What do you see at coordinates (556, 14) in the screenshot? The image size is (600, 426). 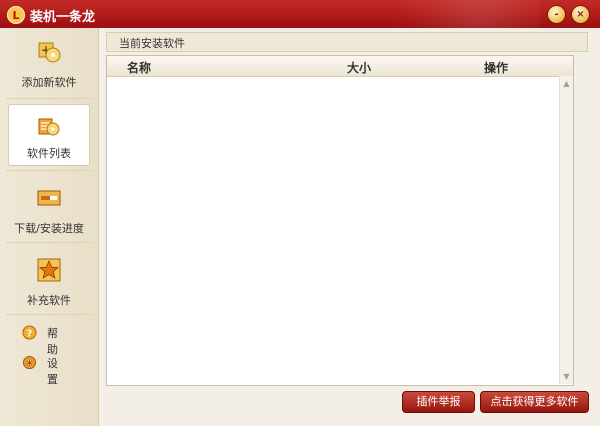 I see `minimize-button: -` at bounding box center [556, 14].